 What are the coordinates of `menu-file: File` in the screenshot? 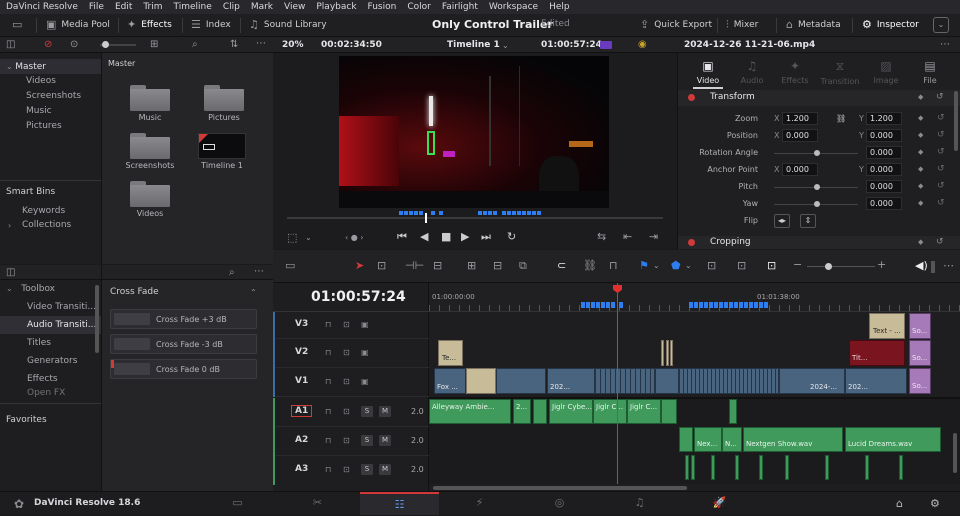 It's located at (96, 7).